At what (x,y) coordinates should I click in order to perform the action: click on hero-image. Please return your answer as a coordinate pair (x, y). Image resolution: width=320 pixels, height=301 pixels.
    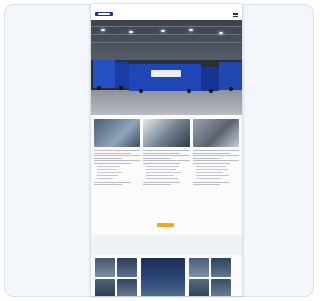
    Looking at the image, I should click on (166, 67).